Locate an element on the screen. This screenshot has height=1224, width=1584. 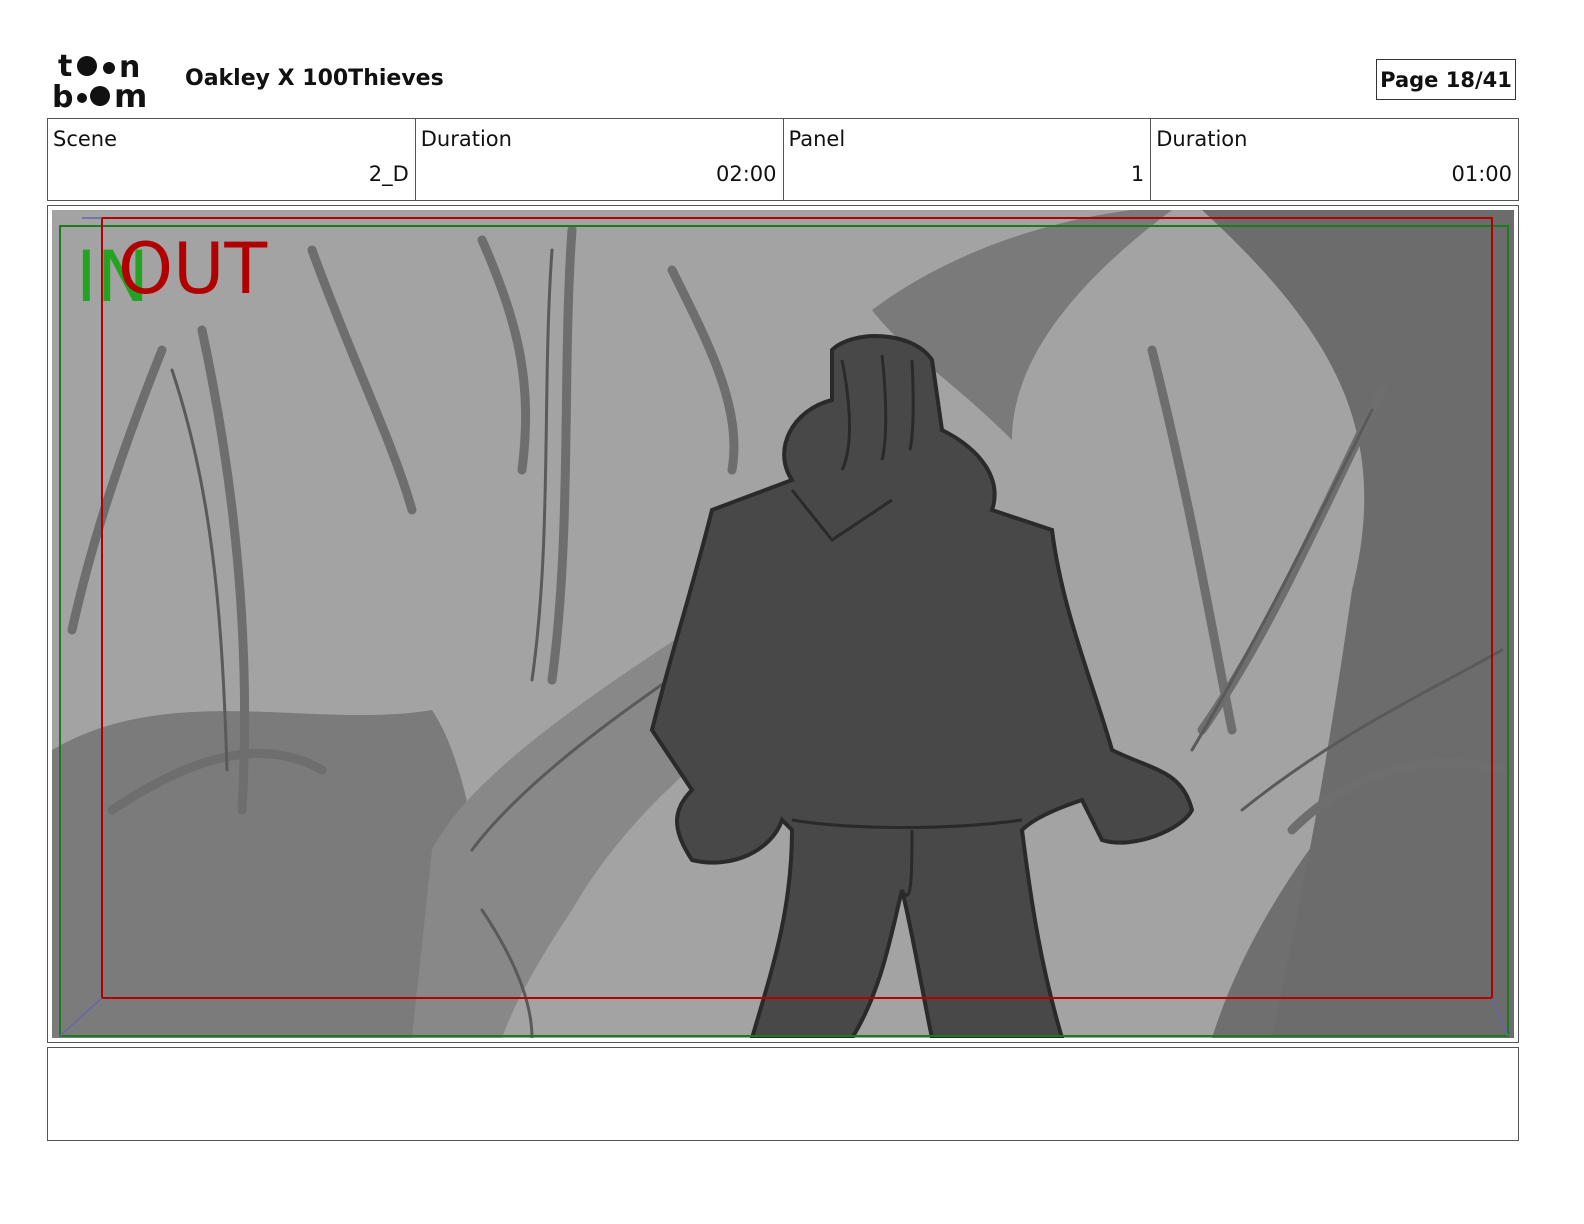
scene-cell: Scene 2_D is located at coordinates (232, 159).